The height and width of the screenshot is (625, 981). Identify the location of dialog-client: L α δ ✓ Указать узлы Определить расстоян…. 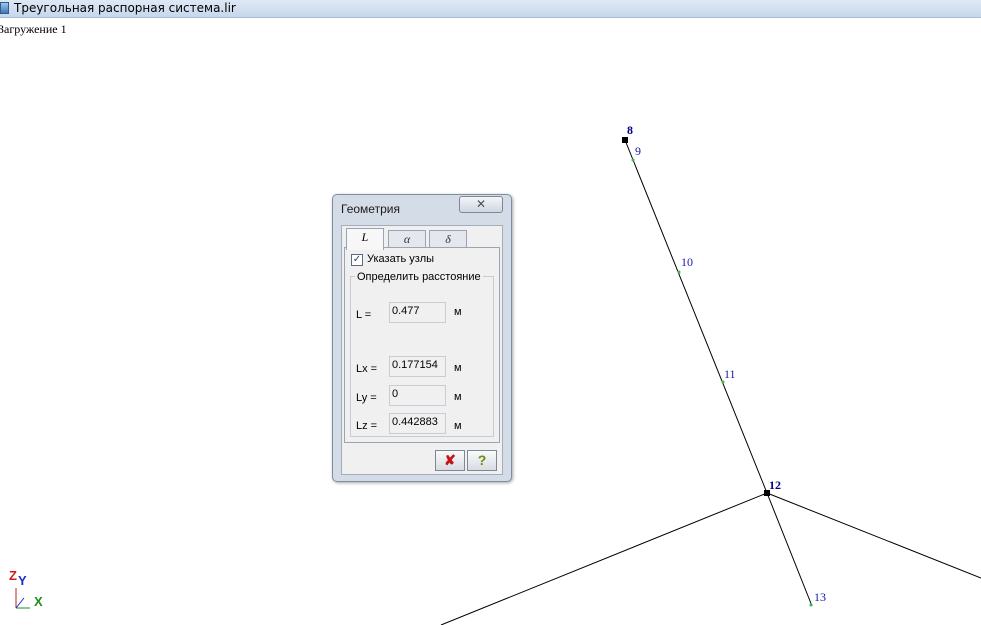
(422, 350).